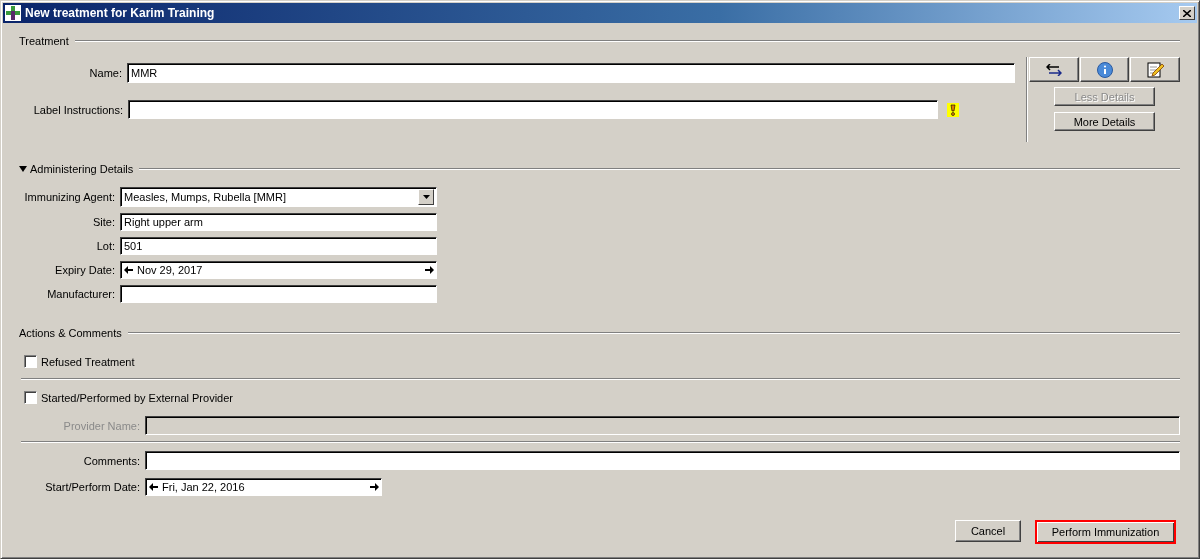  I want to click on text-field: 501, so click(278, 246).